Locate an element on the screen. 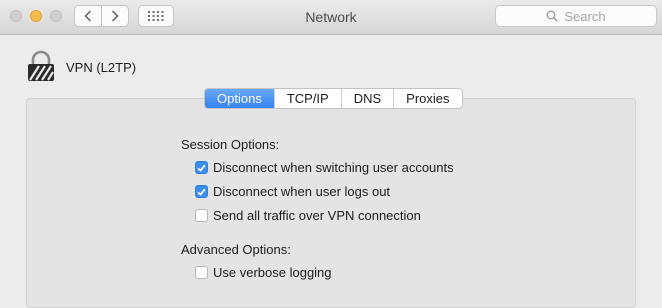 The image size is (662, 308). option-send-all-traffic: Send all traffic over VPN connection is located at coordinates (308, 215).